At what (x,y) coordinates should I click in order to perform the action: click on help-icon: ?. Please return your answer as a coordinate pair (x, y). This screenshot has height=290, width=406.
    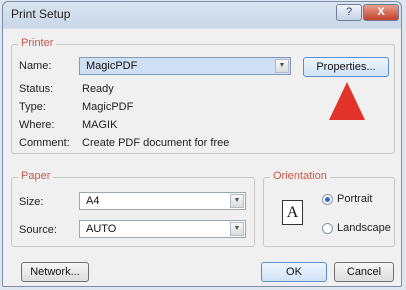
    Looking at the image, I should click on (349, 12).